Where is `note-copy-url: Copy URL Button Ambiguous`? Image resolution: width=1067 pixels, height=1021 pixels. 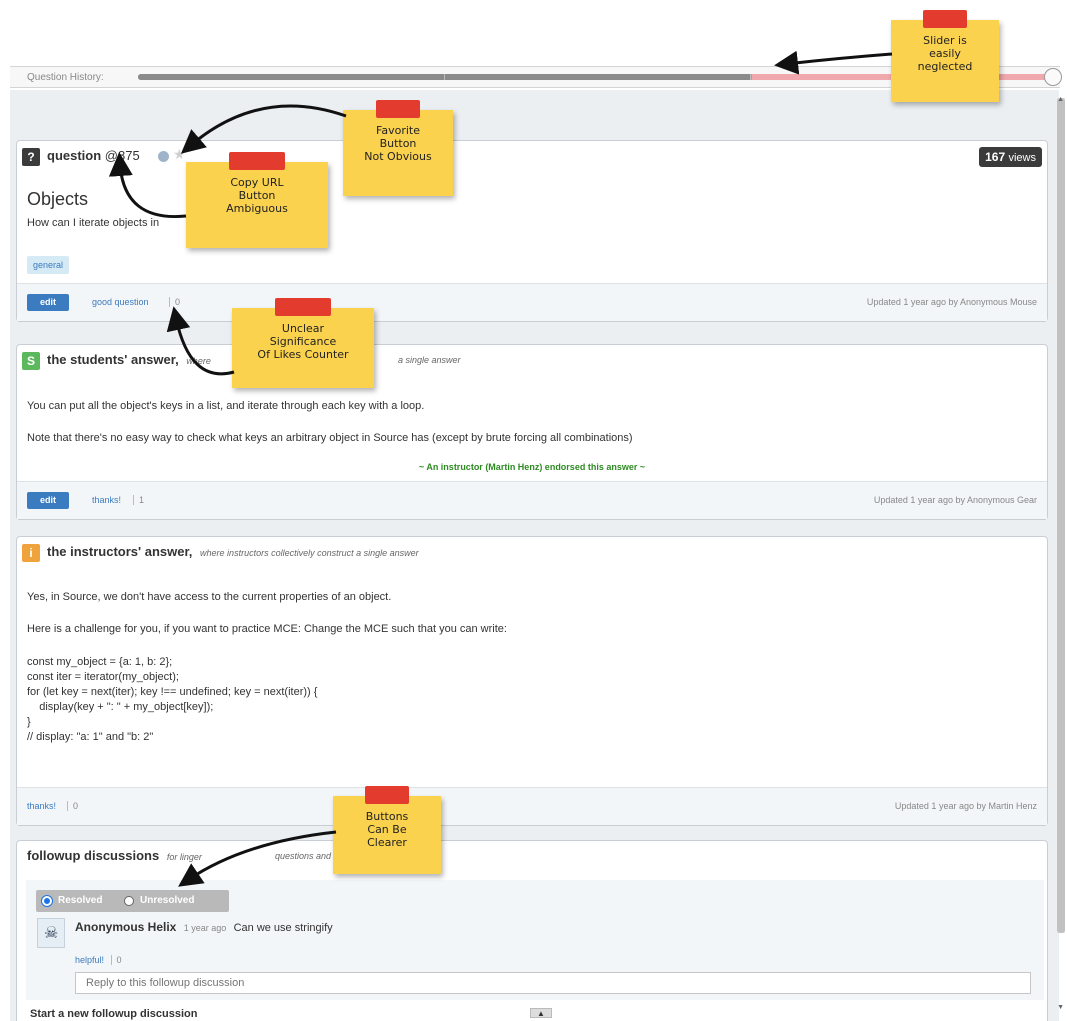 note-copy-url: Copy URL Button Ambiguous is located at coordinates (257, 200).